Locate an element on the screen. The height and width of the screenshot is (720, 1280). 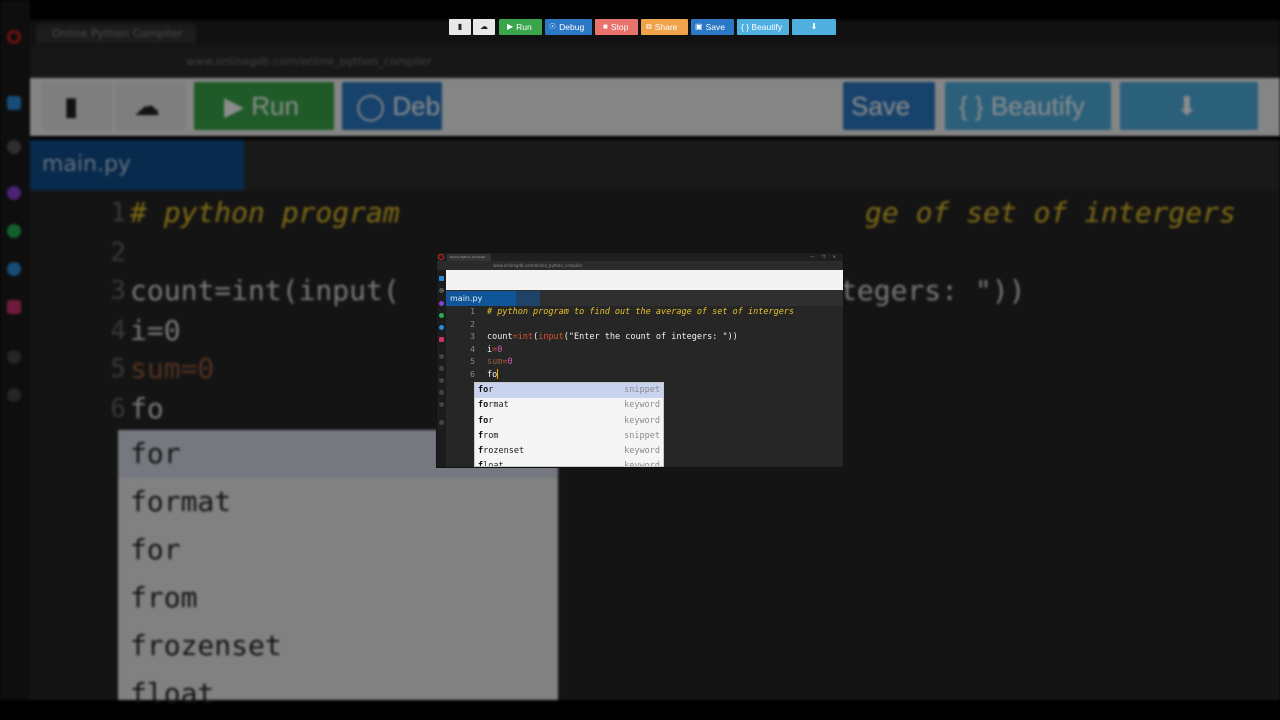
autocomplete-item: for keyword is located at coordinates (569, 421).